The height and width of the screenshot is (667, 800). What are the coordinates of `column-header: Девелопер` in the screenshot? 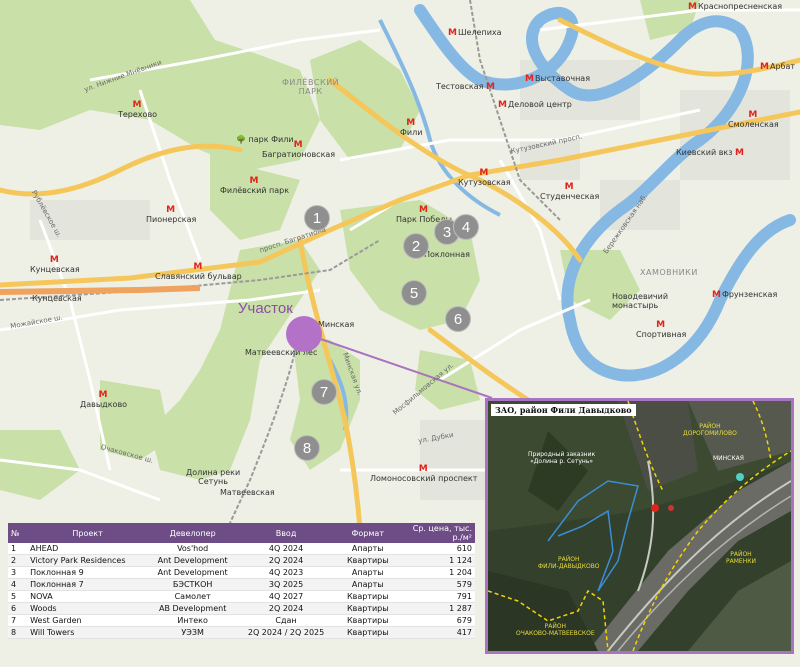 It's located at (193, 533).